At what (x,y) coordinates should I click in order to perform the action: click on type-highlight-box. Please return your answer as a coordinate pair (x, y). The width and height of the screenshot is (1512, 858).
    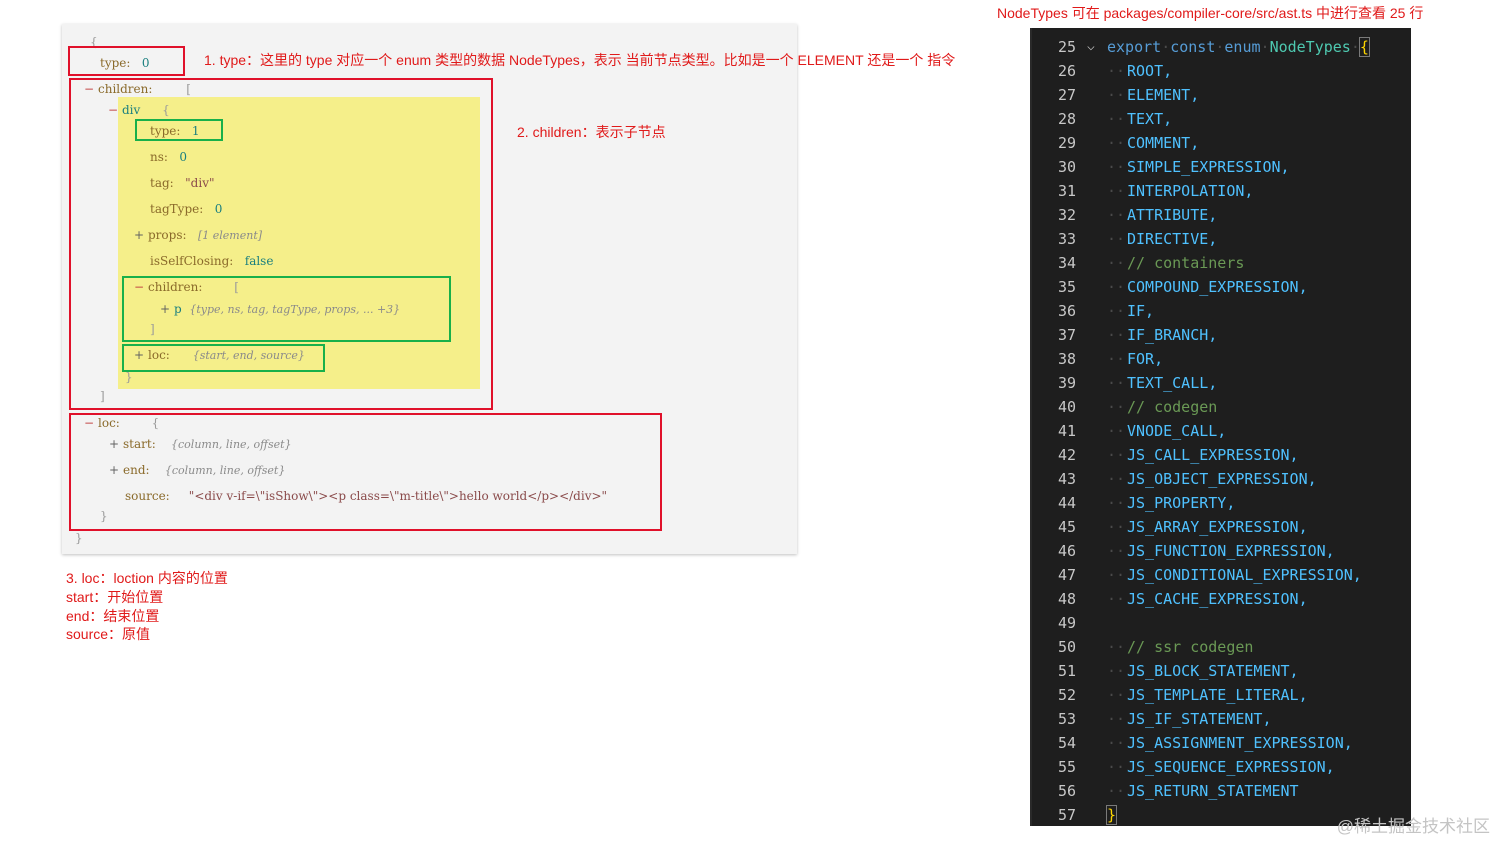
    Looking at the image, I should click on (126, 61).